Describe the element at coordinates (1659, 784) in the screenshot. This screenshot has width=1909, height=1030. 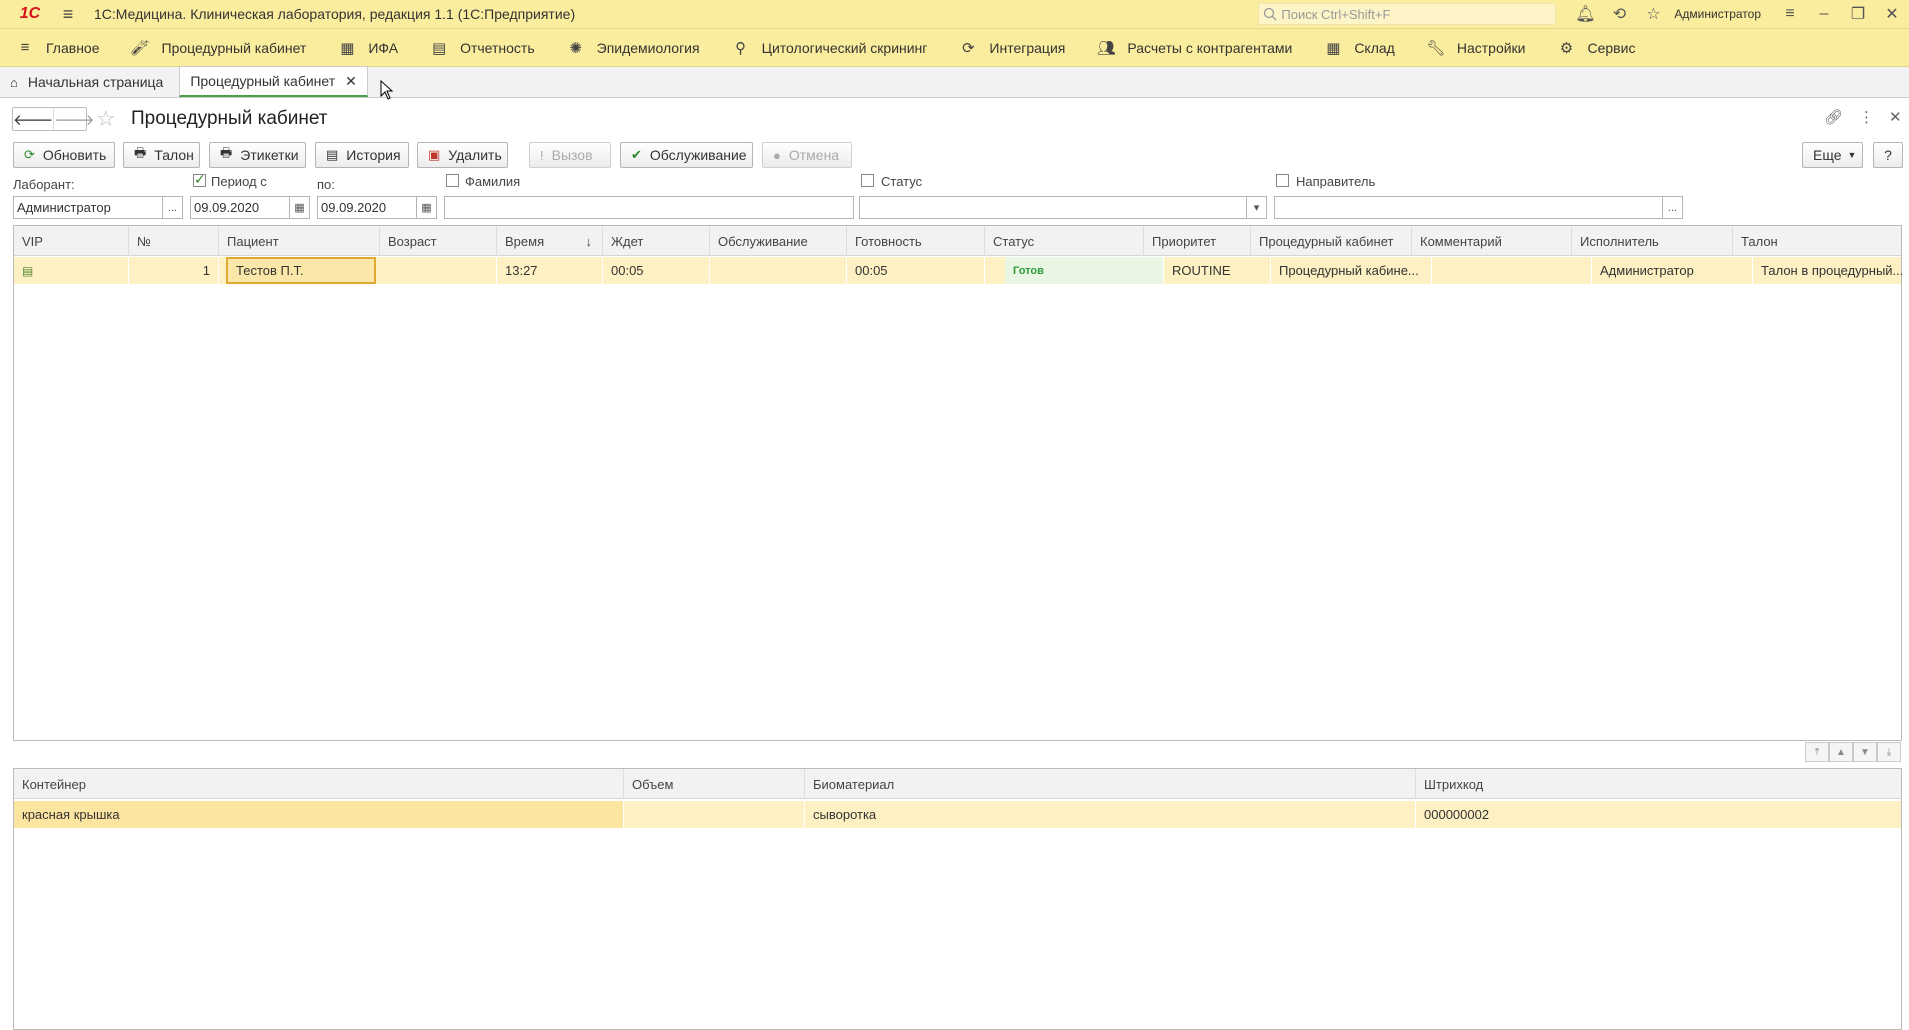
I see `col-barcode: Штрихкод` at that location.